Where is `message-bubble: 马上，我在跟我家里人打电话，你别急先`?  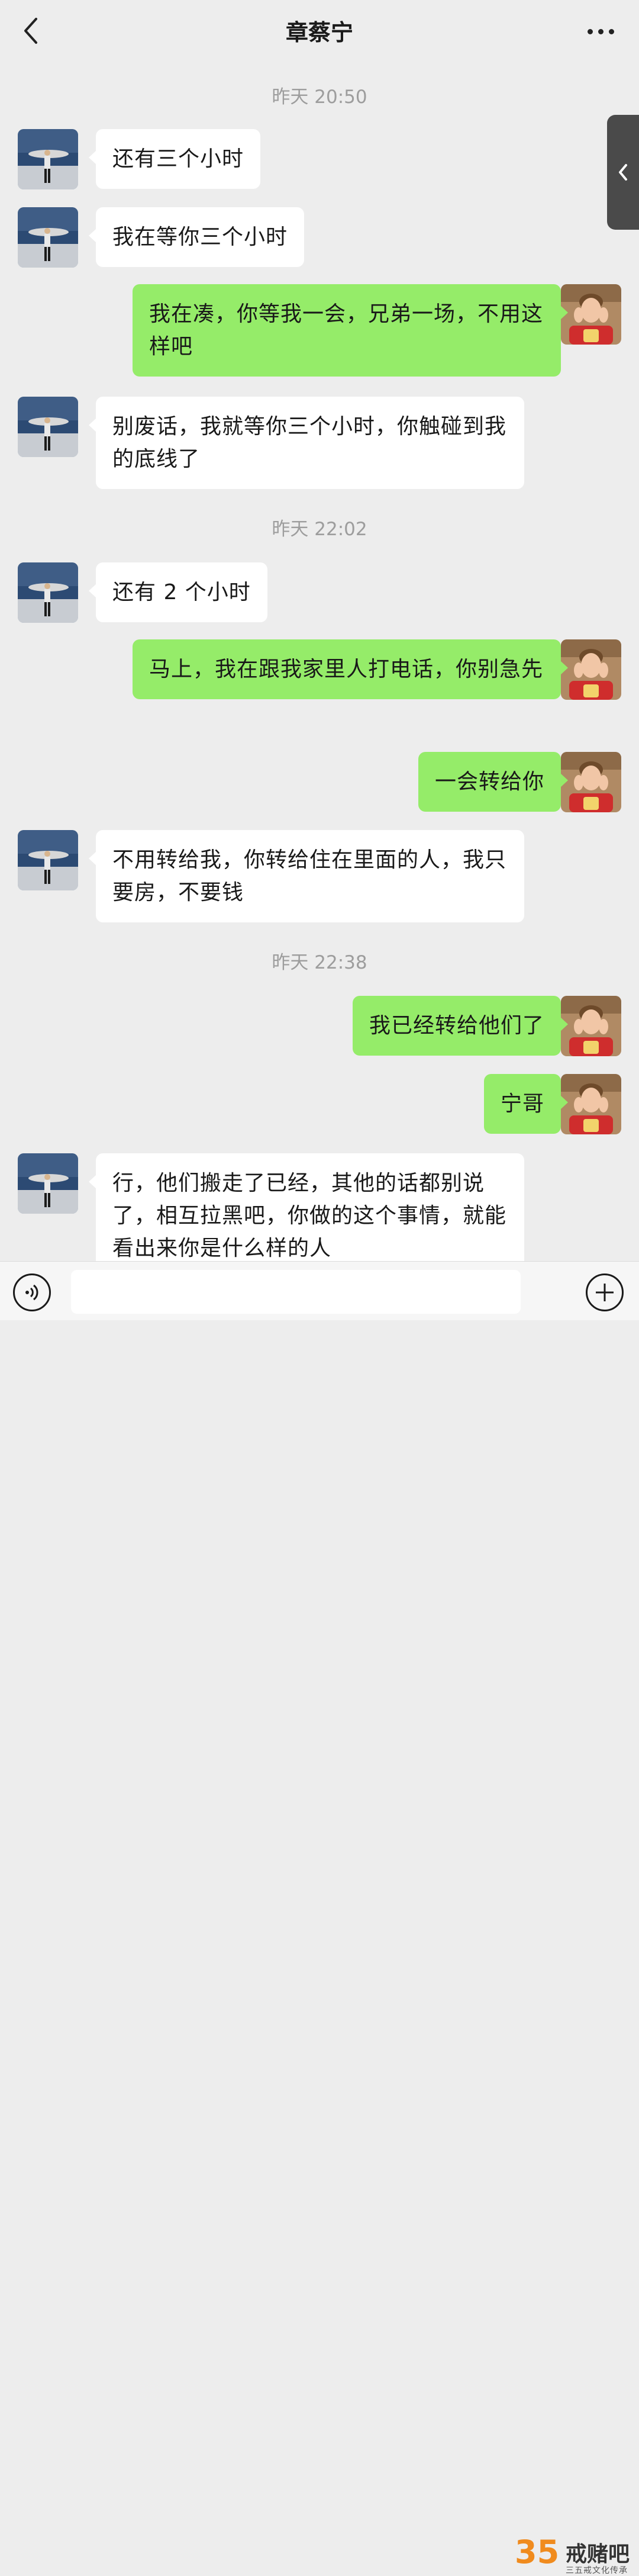
message-bubble: 马上，我在跟我家里人打电话，你别急先 is located at coordinates (350, 669).